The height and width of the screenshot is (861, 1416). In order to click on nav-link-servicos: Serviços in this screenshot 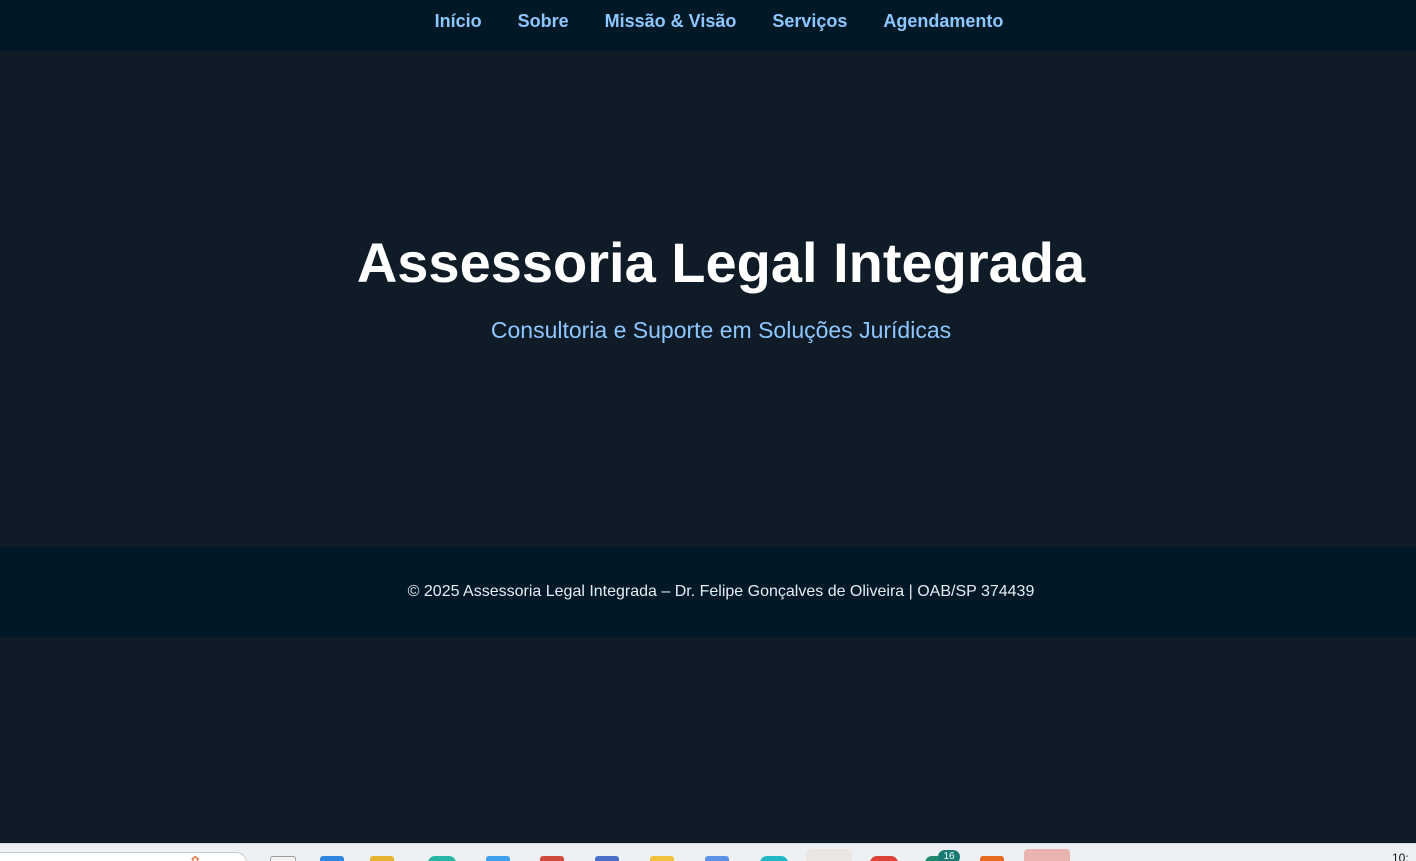, I will do `click(809, 21)`.